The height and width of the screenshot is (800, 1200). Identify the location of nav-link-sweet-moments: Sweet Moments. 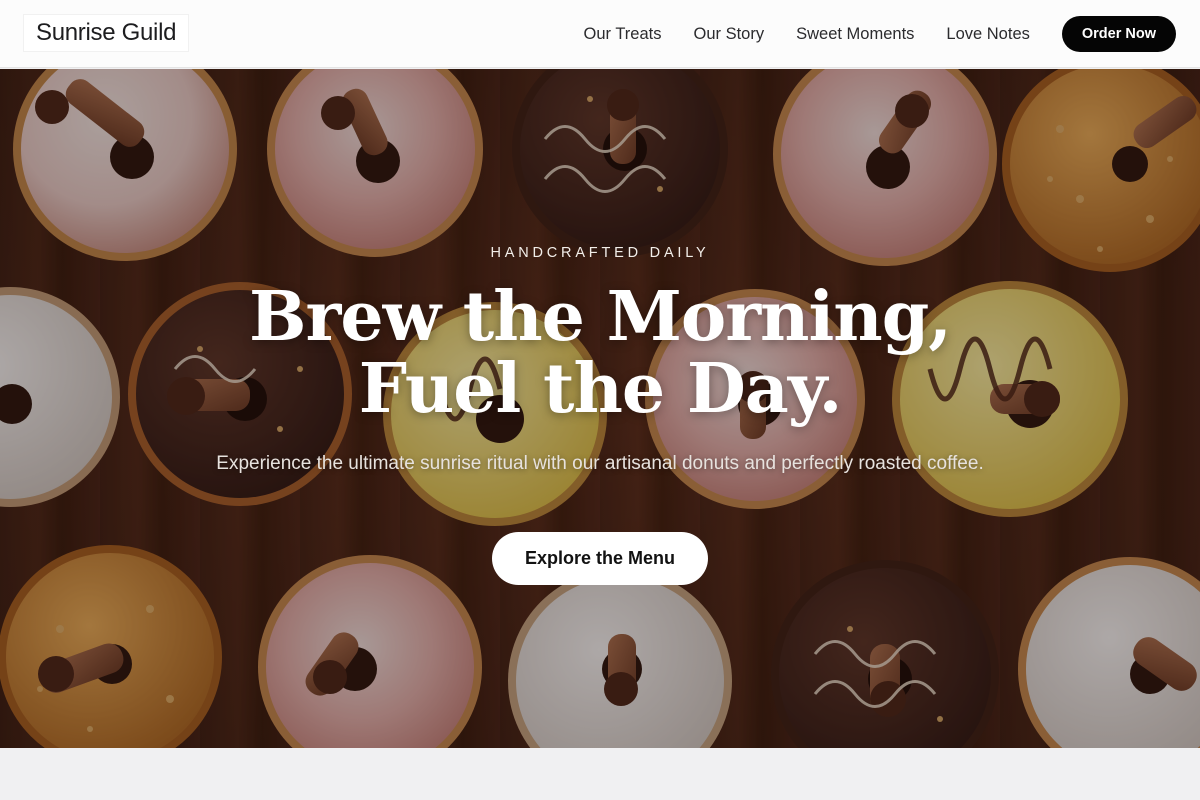
(855, 34).